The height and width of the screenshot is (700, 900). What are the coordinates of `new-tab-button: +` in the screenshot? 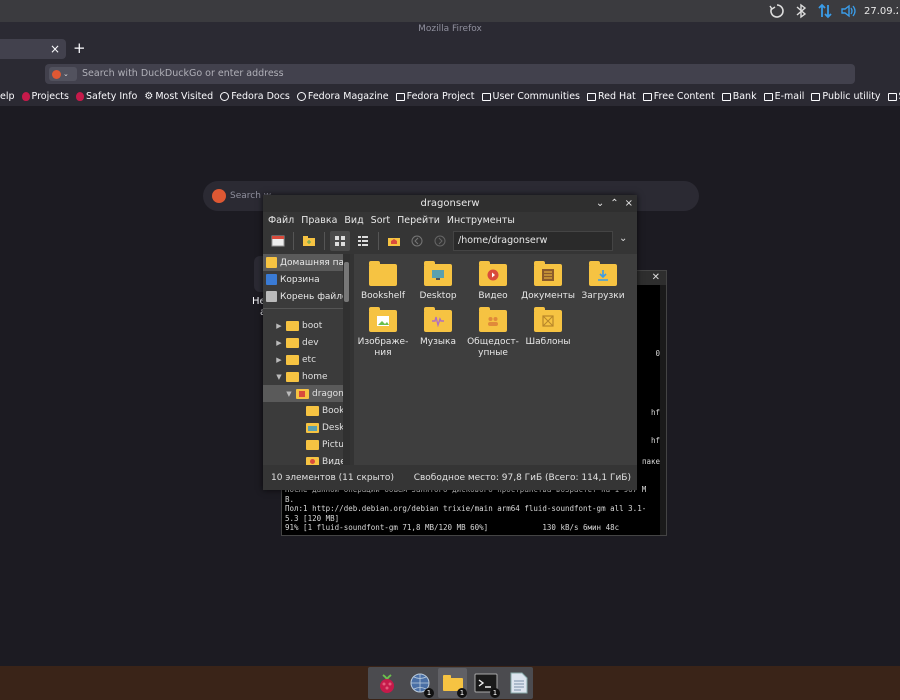 It's located at (79, 48).